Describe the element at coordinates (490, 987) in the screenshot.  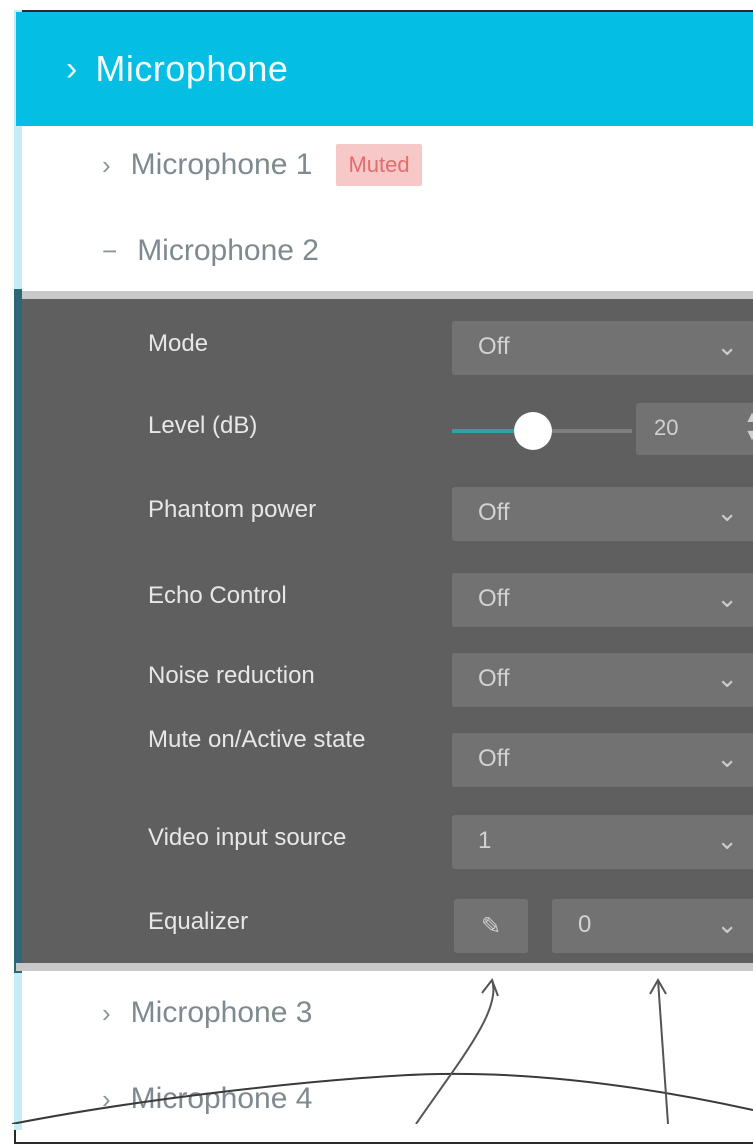
I see `arrow-head` at that location.